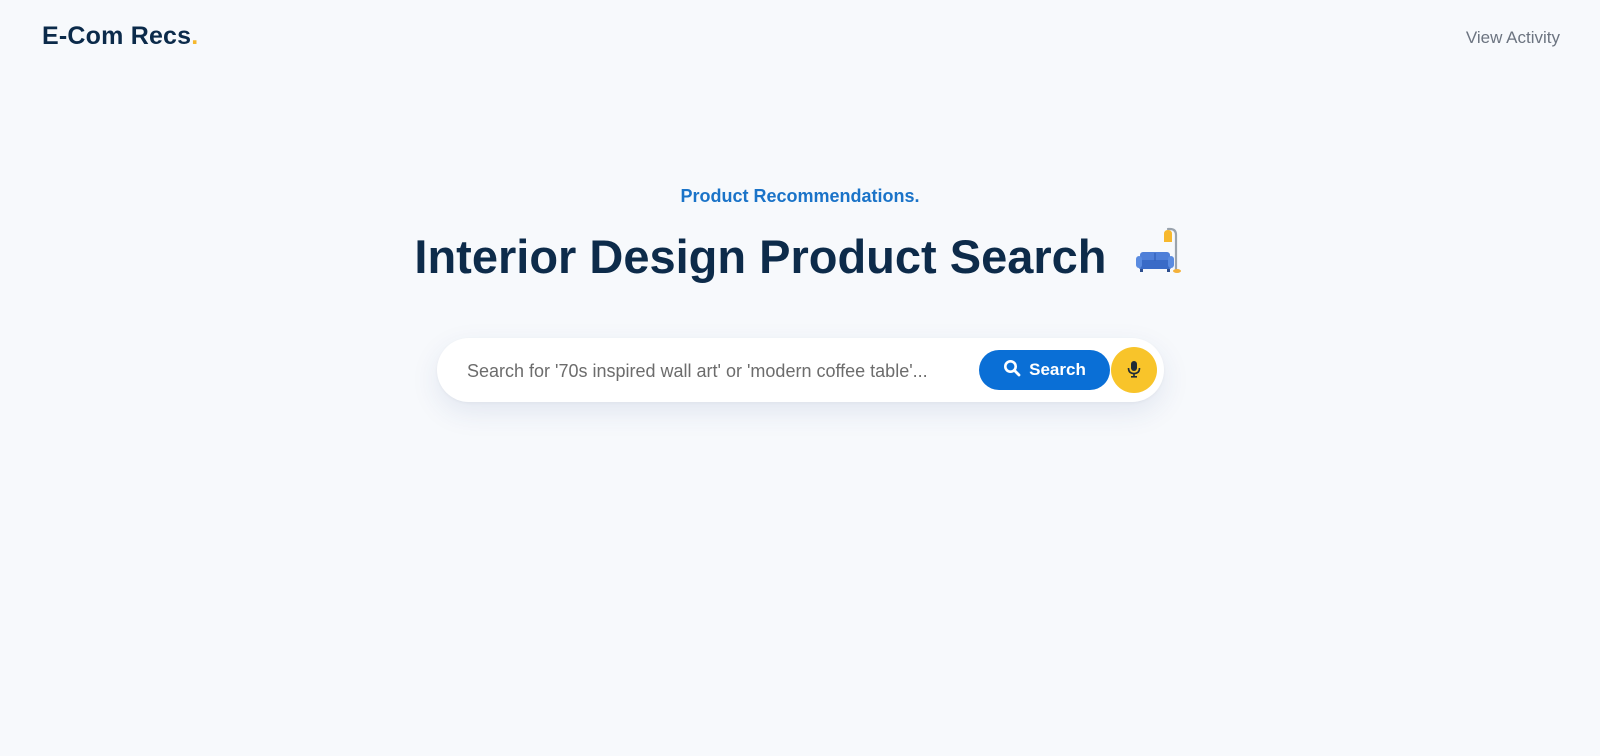  Describe the element at coordinates (1513, 38) in the screenshot. I see `view-activity-link: View Activity` at that location.